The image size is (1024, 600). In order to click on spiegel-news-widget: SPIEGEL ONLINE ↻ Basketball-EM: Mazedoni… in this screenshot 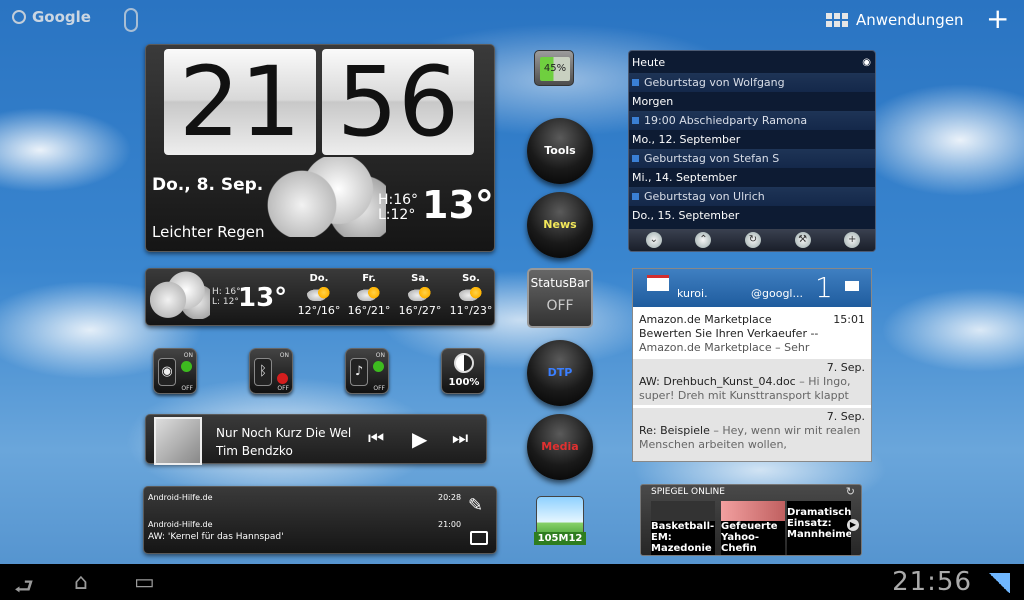, I will do `click(751, 520)`.